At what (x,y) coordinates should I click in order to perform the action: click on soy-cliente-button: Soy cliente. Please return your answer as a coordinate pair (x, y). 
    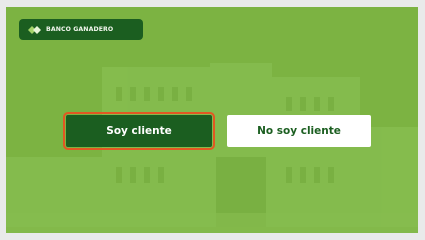
    Looking at the image, I should click on (139, 131).